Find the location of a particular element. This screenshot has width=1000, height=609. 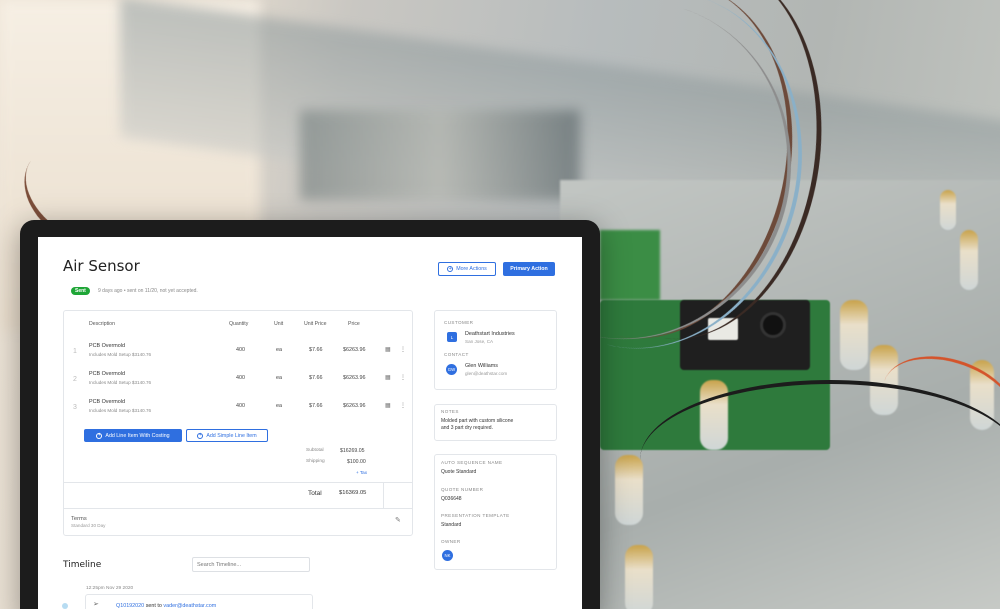

company-name: Deathstart Industries is located at coordinates (490, 334).